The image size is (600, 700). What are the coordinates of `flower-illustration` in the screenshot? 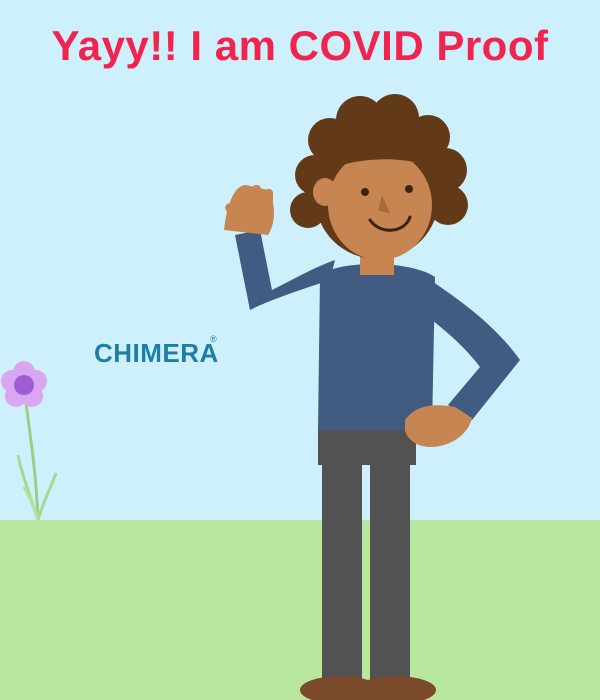 It's located at (29, 441).